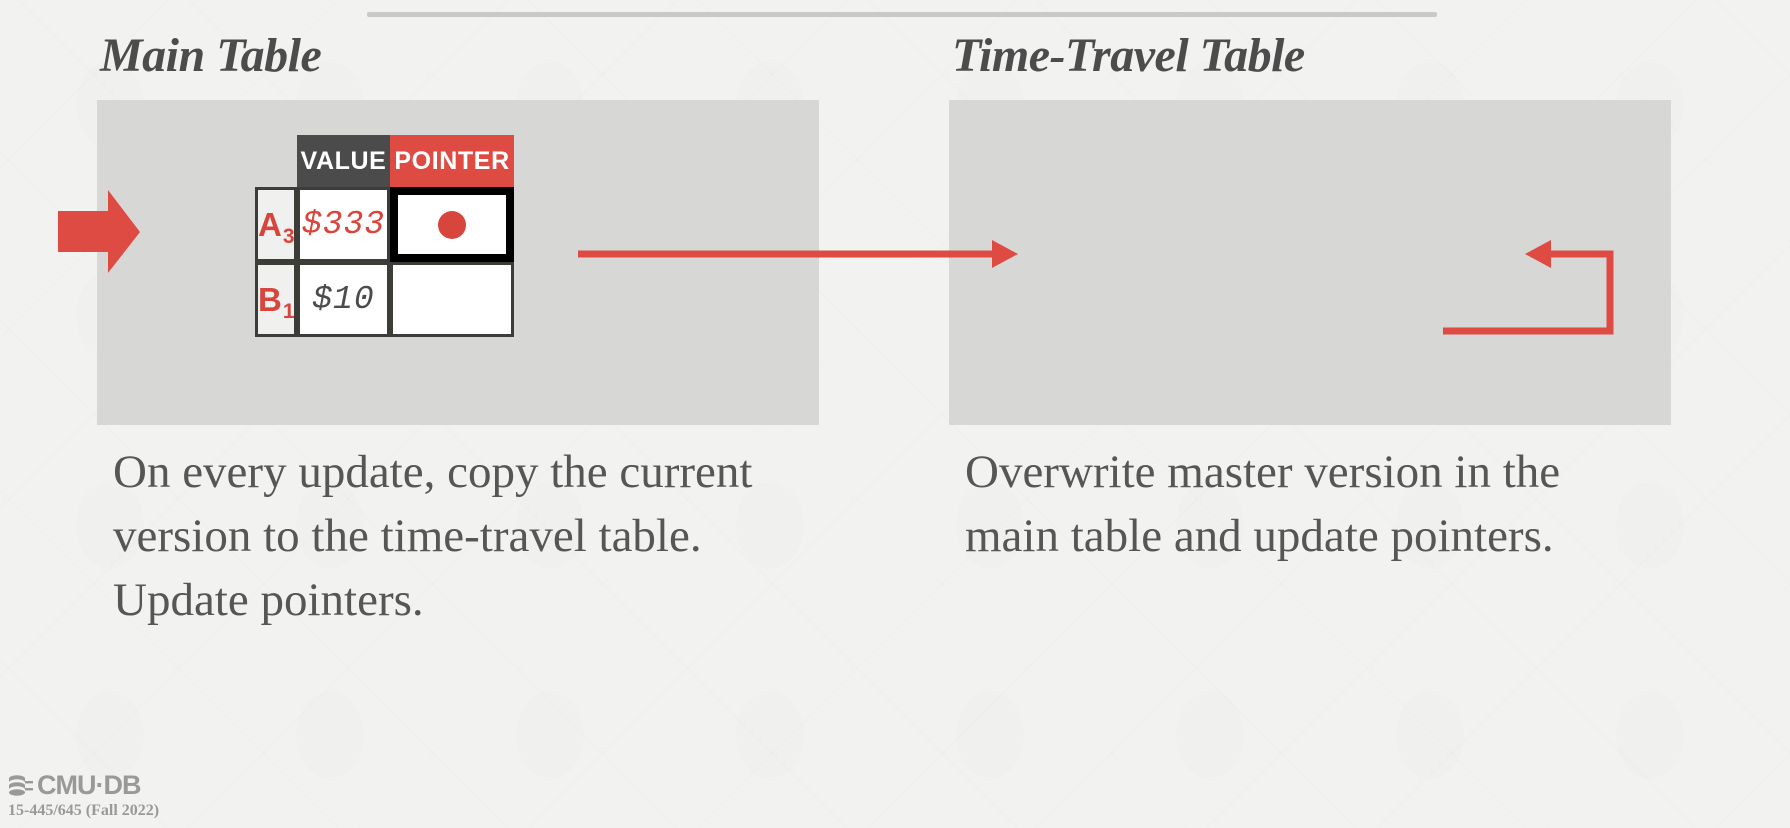 This screenshot has height=828, width=1790. Describe the element at coordinates (89, 785) in the screenshot. I see `cmu-db-brand-text: CMU·DB` at that location.